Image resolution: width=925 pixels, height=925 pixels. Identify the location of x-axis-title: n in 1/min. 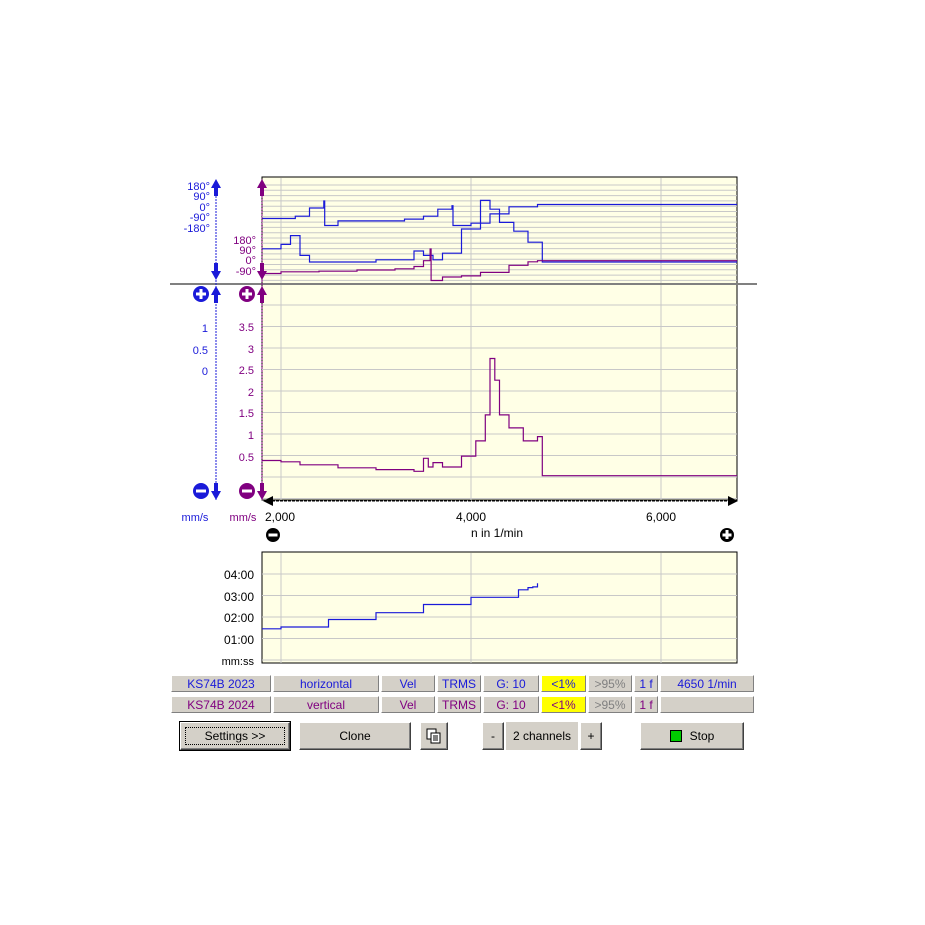
(497, 533).